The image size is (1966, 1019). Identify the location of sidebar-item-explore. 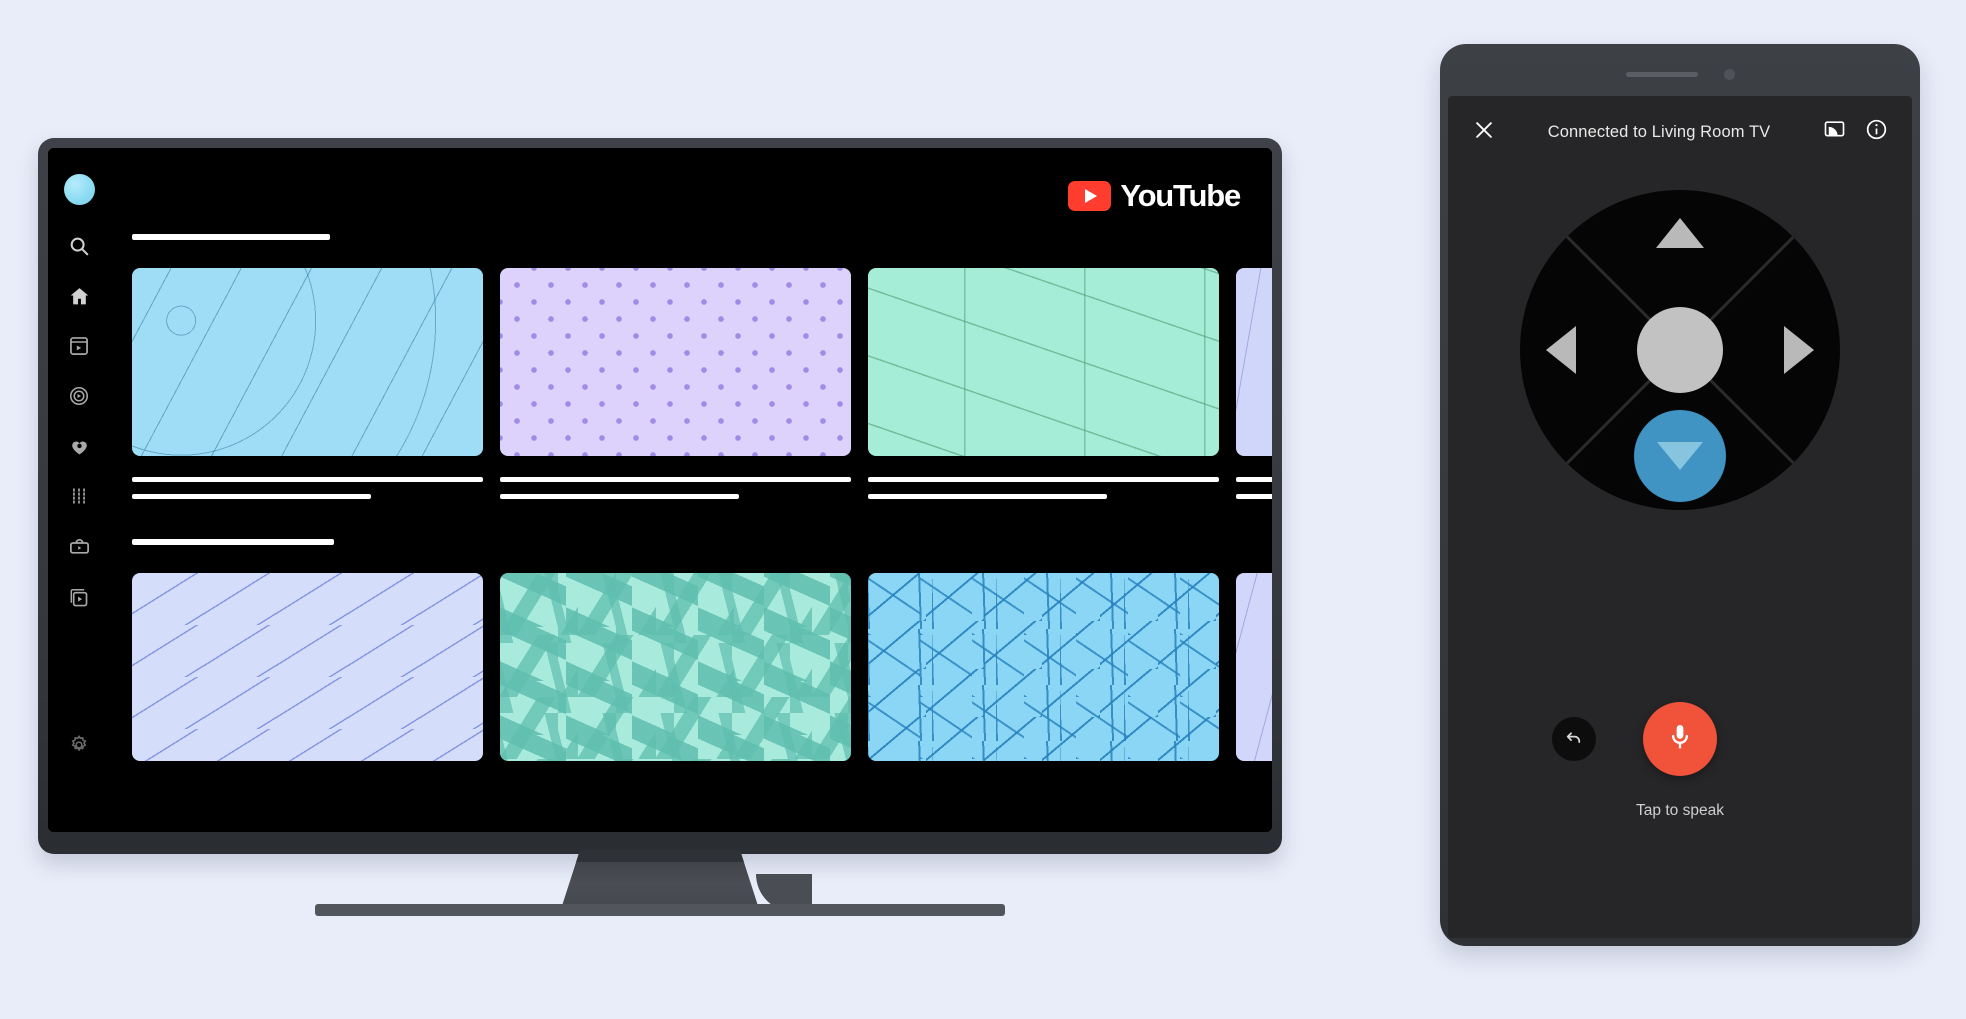
(79, 396).